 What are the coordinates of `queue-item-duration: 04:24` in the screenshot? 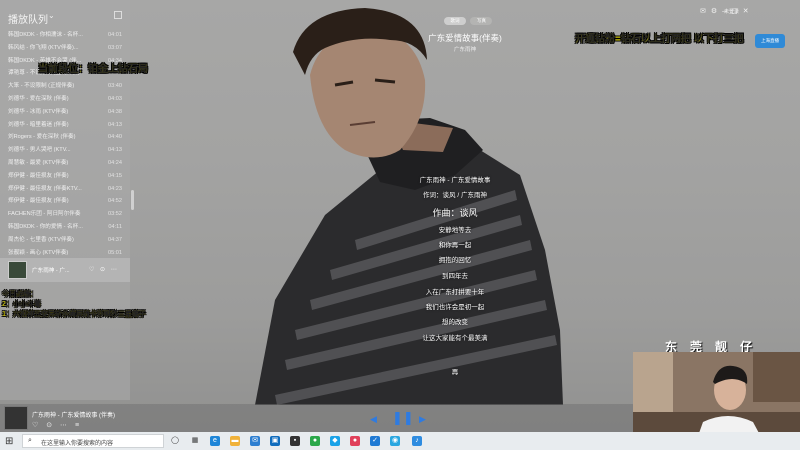 It's located at (115, 163).